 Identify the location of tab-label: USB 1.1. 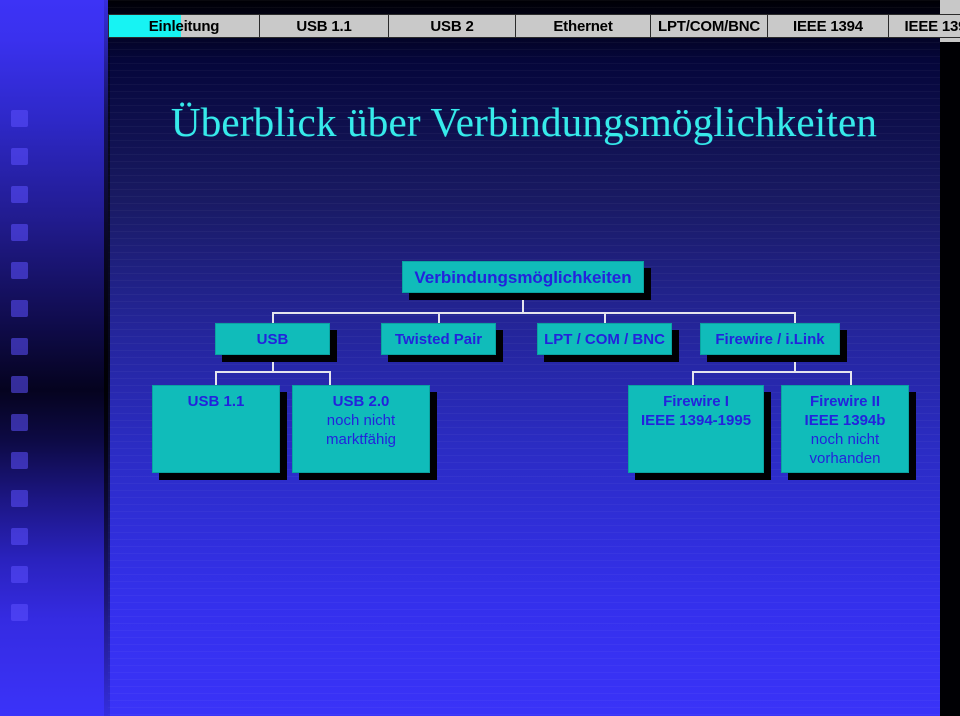
(324, 26).